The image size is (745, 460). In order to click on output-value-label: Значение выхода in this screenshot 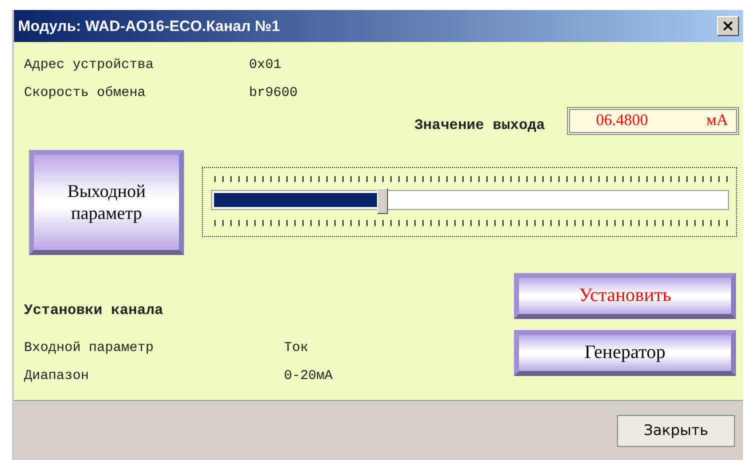, I will do `click(479, 126)`.